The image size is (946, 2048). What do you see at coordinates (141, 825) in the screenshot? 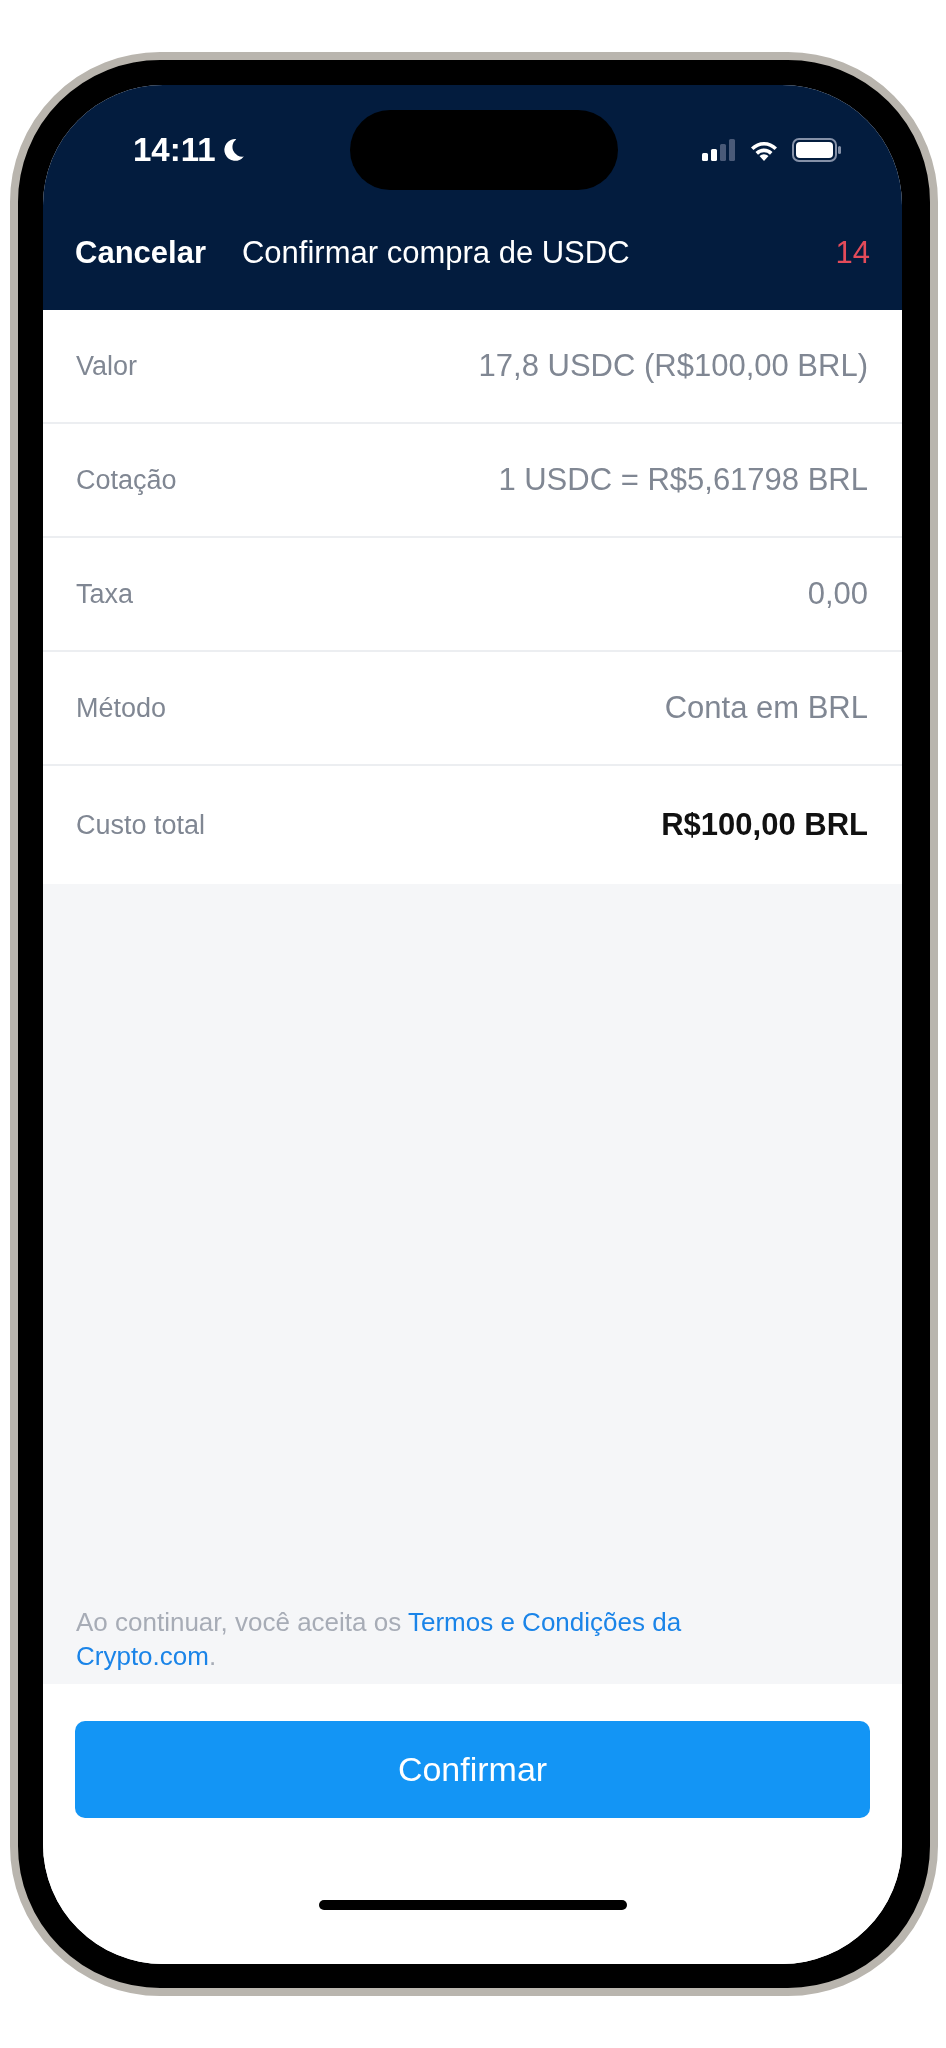
I see `row-label: Custo total` at bounding box center [141, 825].